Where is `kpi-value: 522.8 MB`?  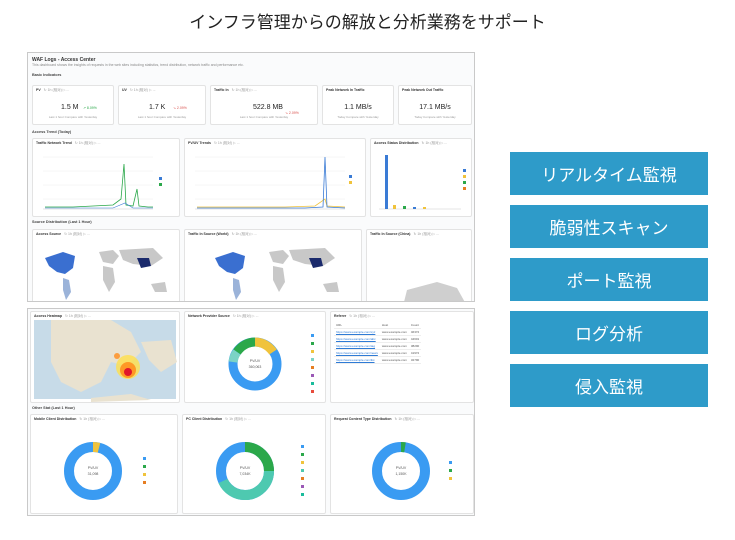 kpi-value: 522.8 MB is located at coordinates (268, 107).